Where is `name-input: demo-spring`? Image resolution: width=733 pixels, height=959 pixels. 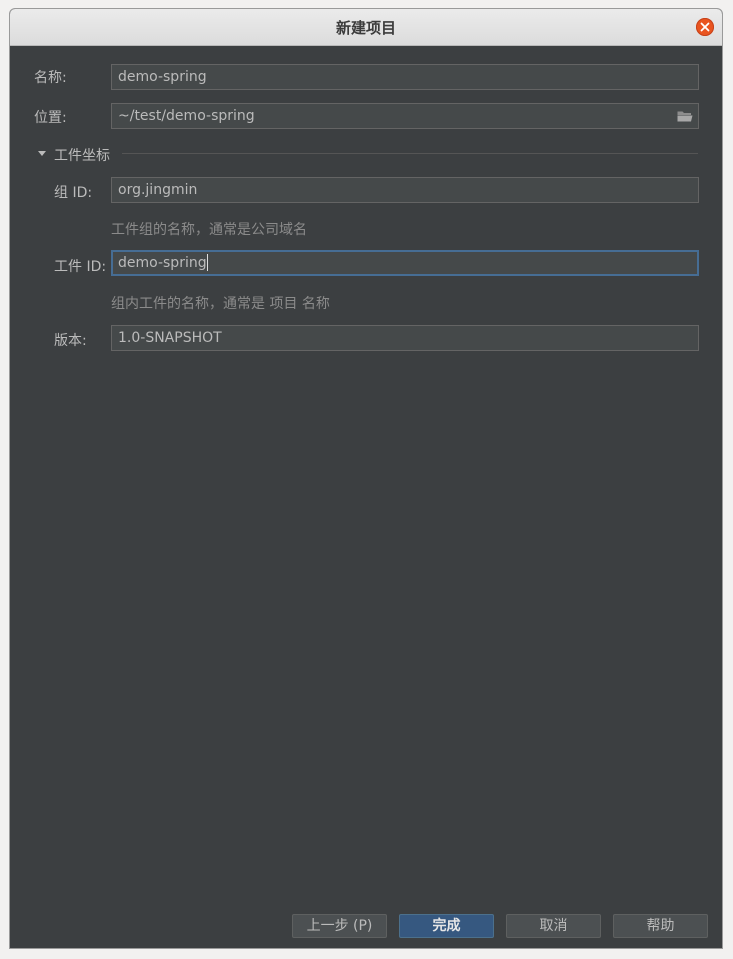
name-input: demo-spring is located at coordinates (405, 77).